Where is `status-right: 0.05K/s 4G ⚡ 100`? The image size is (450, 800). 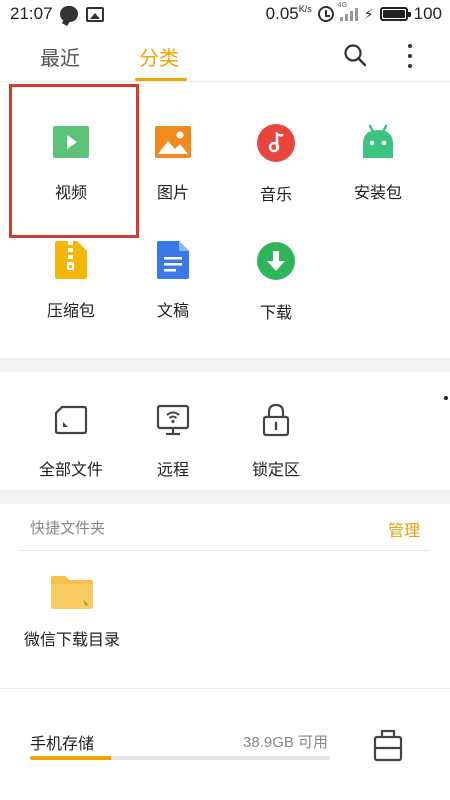 status-right: 0.05K/s 4G ⚡ 100 is located at coordinates (354, 13).